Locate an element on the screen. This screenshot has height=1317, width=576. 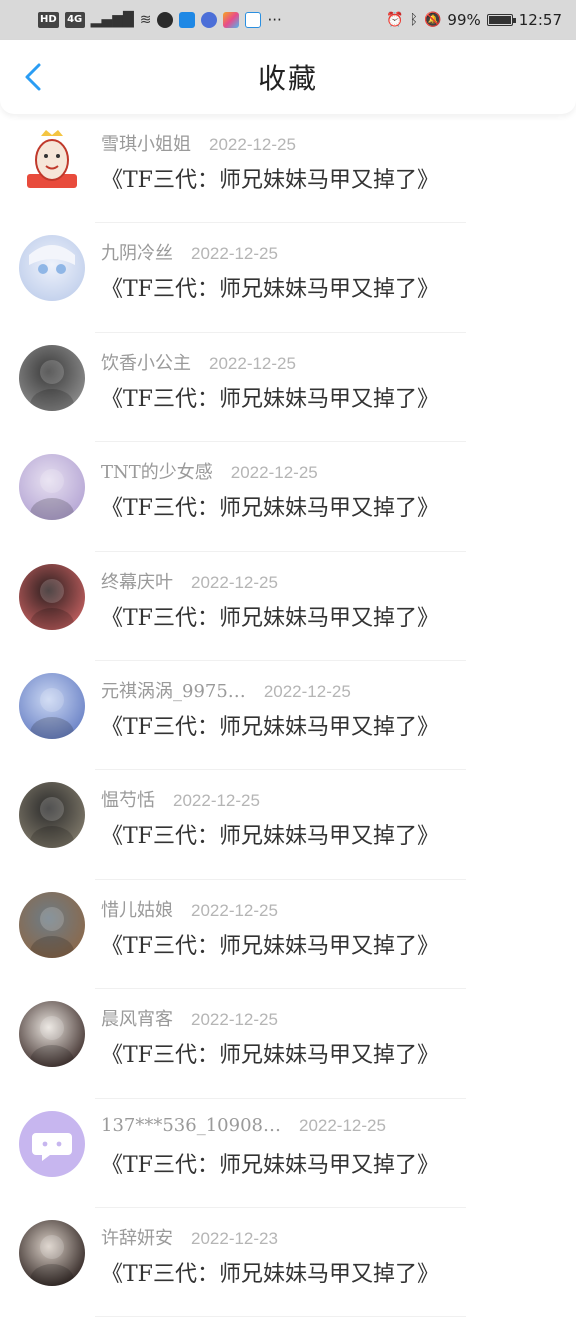
qq-app-icon is located at coordinates (165, 20).